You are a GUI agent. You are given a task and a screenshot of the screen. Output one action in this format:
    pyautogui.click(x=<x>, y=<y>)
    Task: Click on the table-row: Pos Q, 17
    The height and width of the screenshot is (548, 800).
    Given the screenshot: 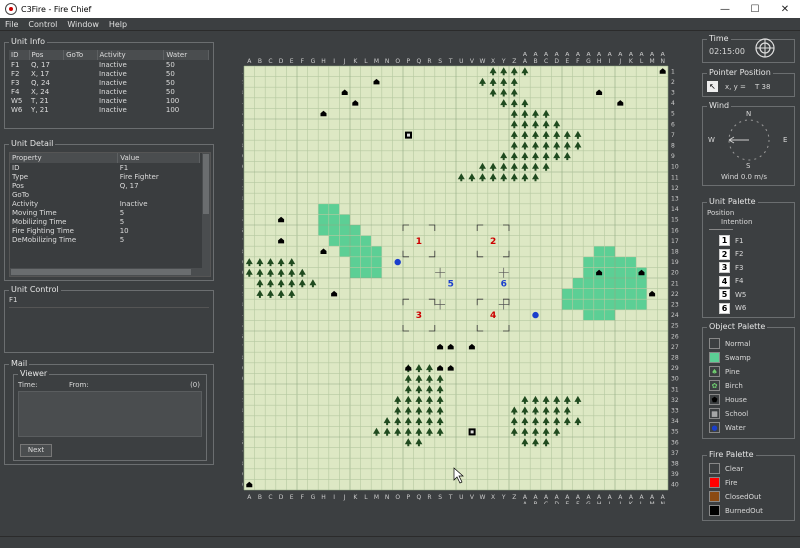 What is the action you would take?
    pyautogui.click(x=105, y=185)
    